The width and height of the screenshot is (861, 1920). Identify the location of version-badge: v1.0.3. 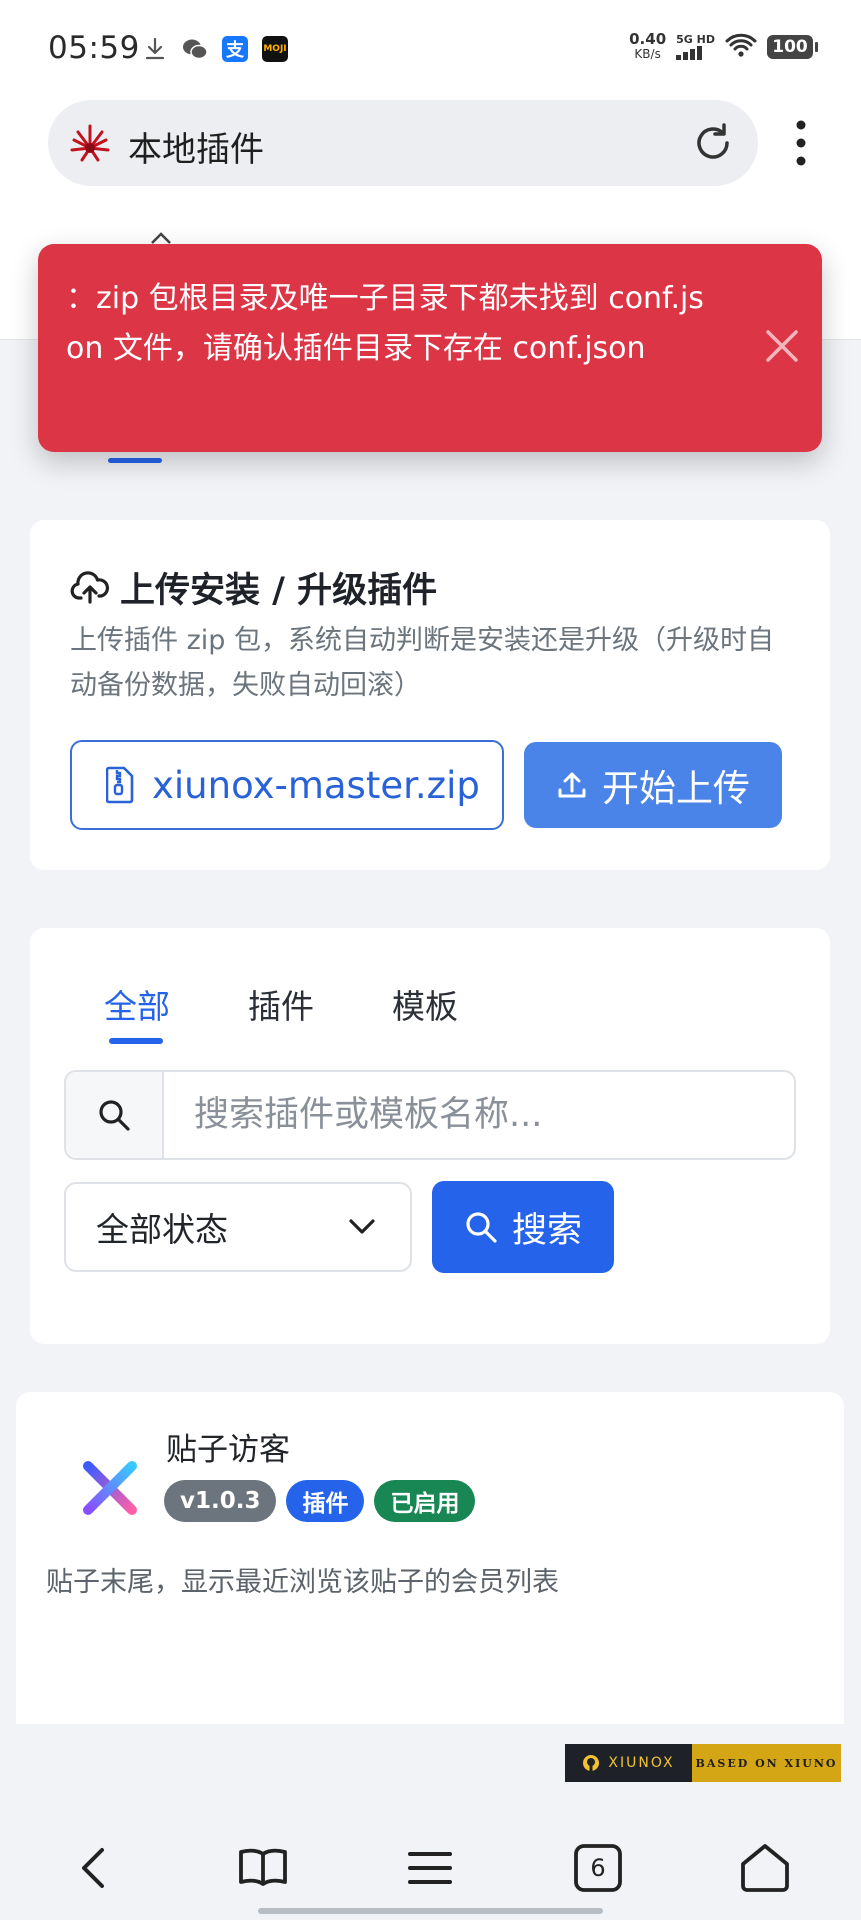
(220, 1501).